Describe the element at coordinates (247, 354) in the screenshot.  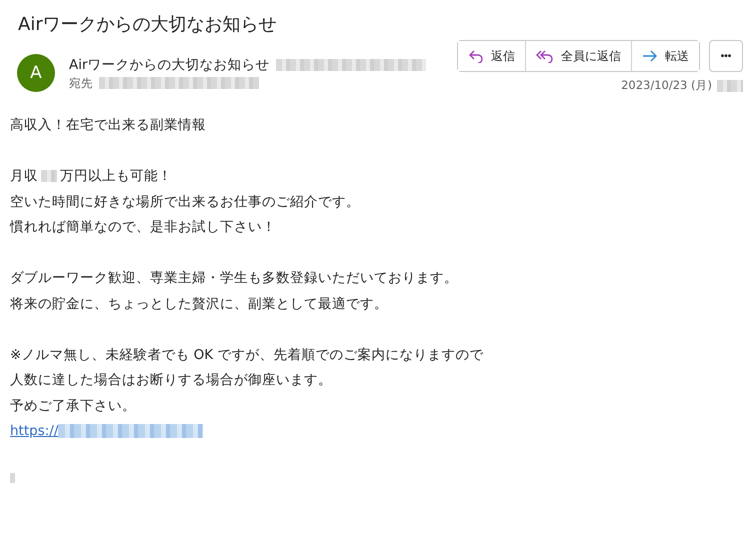
I see `body-text: ※ノルマ無し、未経験者でも OK ですが、先着順でのご案内になりますので` at that location.